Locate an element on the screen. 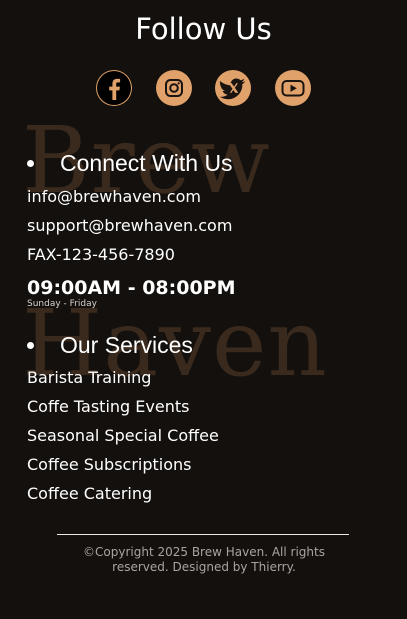  youtube-icon is located at coordinates (293, 88).